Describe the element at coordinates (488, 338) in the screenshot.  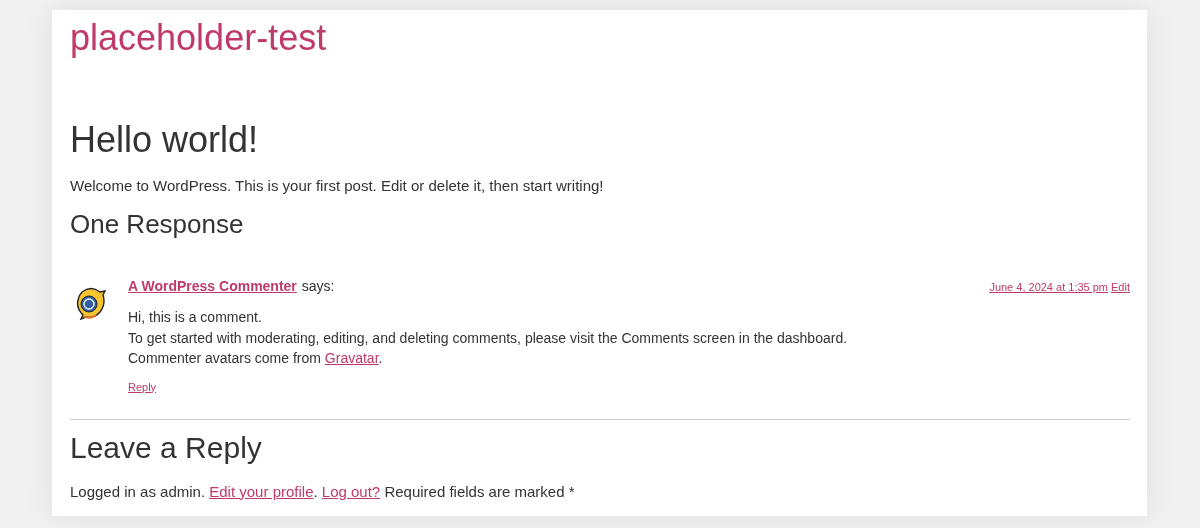
I see `comment-text: To get started with moderating, editing, and deleting comments, please visit the Comments screen in the dashboard.` at that location.